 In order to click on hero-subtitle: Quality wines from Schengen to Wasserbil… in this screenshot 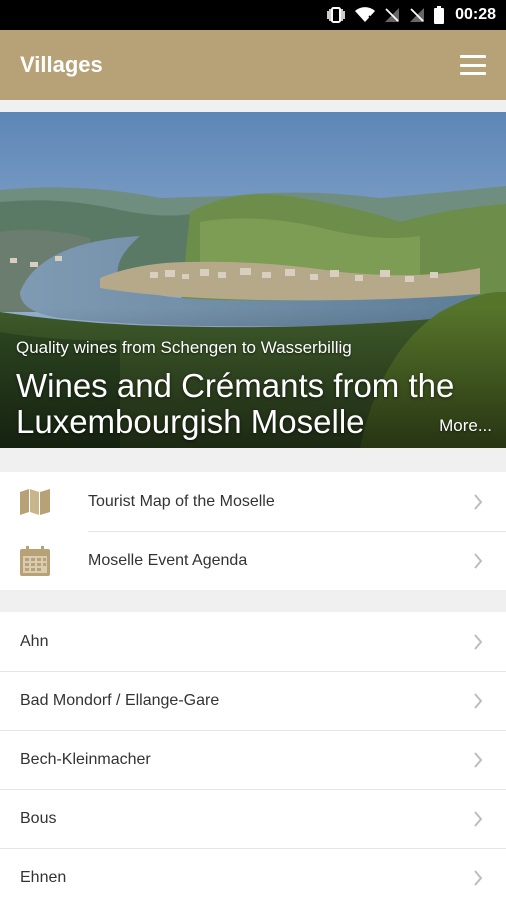, I will do `click(184, 347)`.